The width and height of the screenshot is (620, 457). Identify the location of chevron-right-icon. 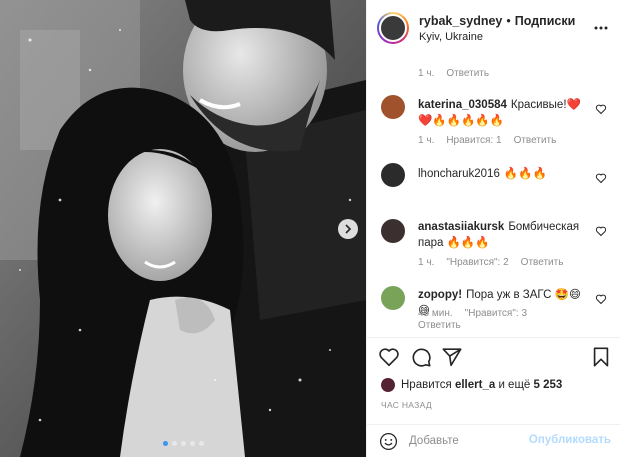
(348, 229).